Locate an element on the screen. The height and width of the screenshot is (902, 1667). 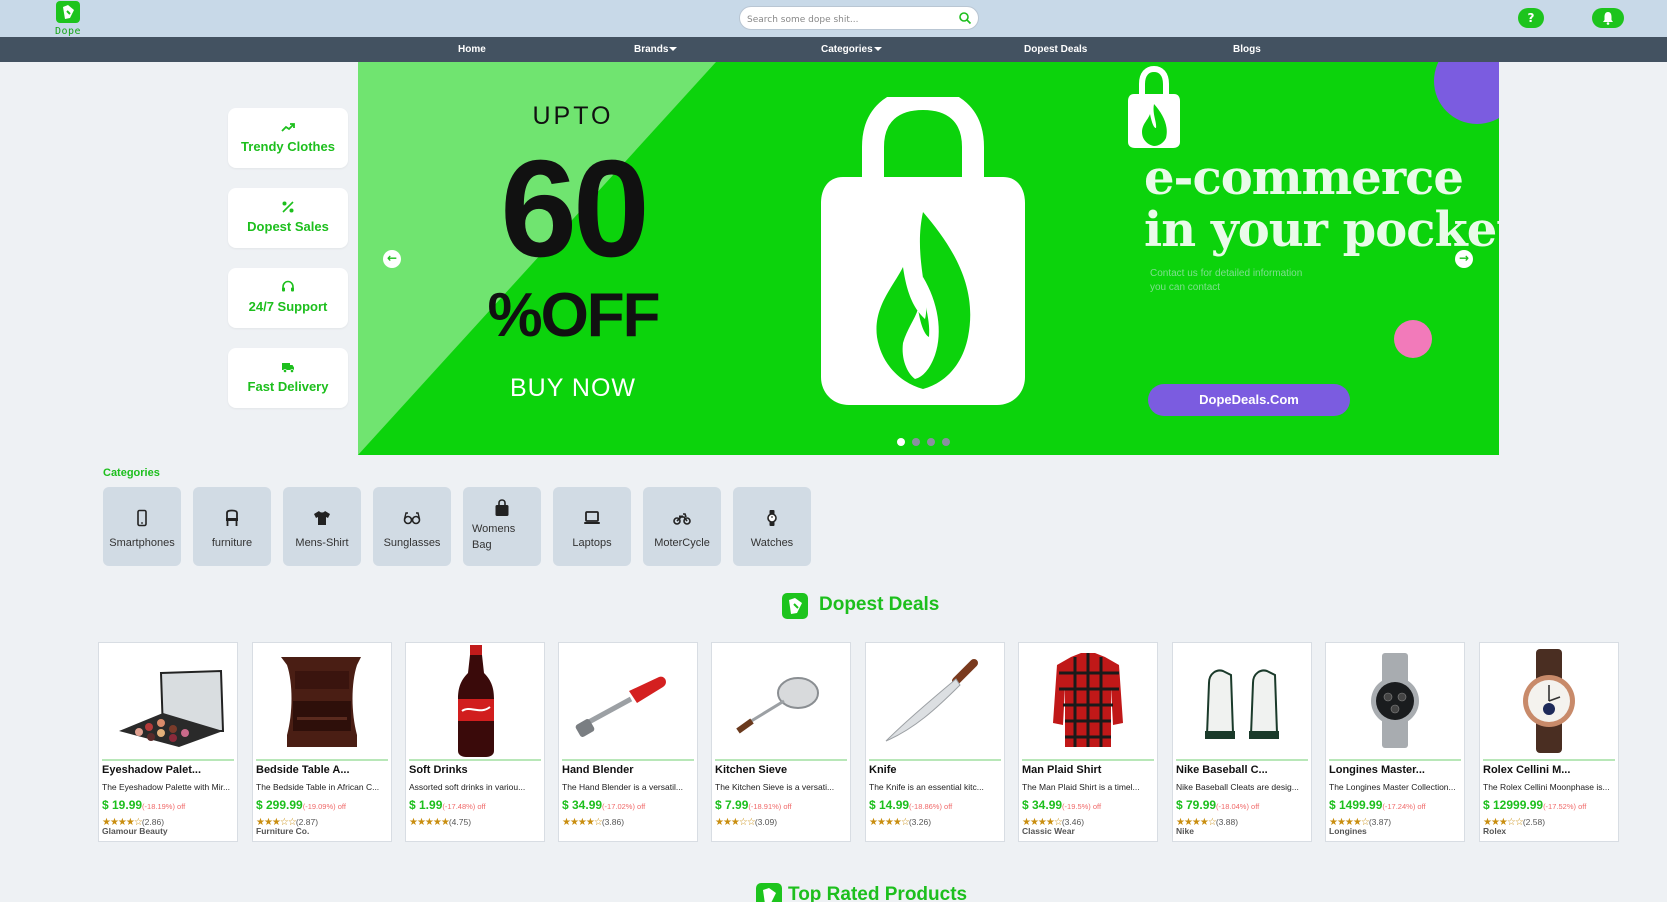
product-name: Knife is located at coordinates (936, 770).